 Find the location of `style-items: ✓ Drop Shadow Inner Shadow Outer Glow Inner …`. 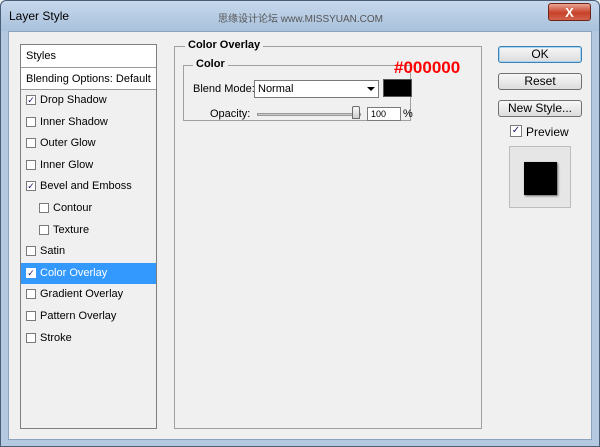

style-items: ✓ Drop Shadow Inner Shadow Outer Glow Inner … is located at coordinates (88, 219).